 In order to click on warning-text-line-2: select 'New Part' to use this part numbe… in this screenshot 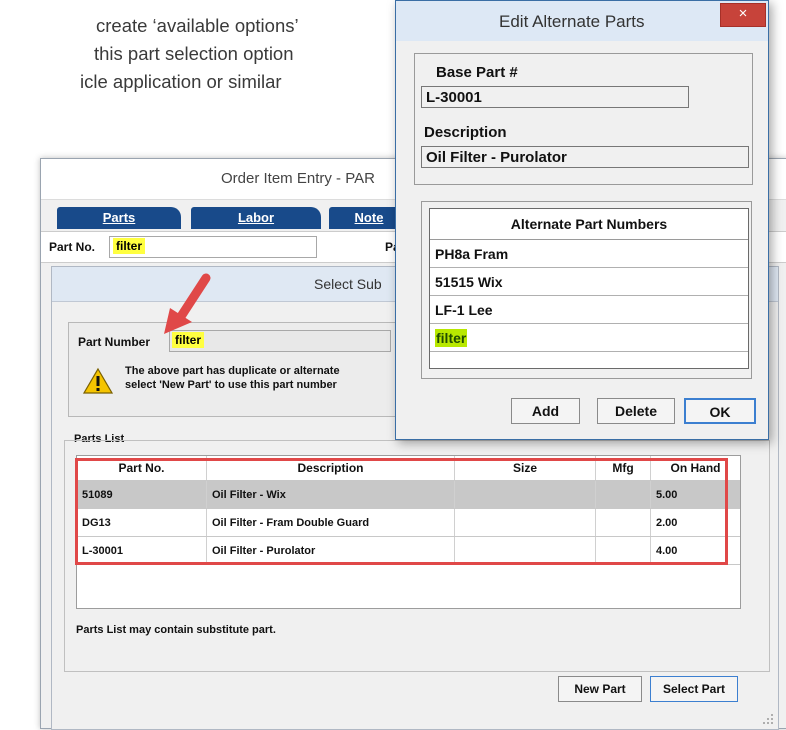, I will do `click(231, 385)`.